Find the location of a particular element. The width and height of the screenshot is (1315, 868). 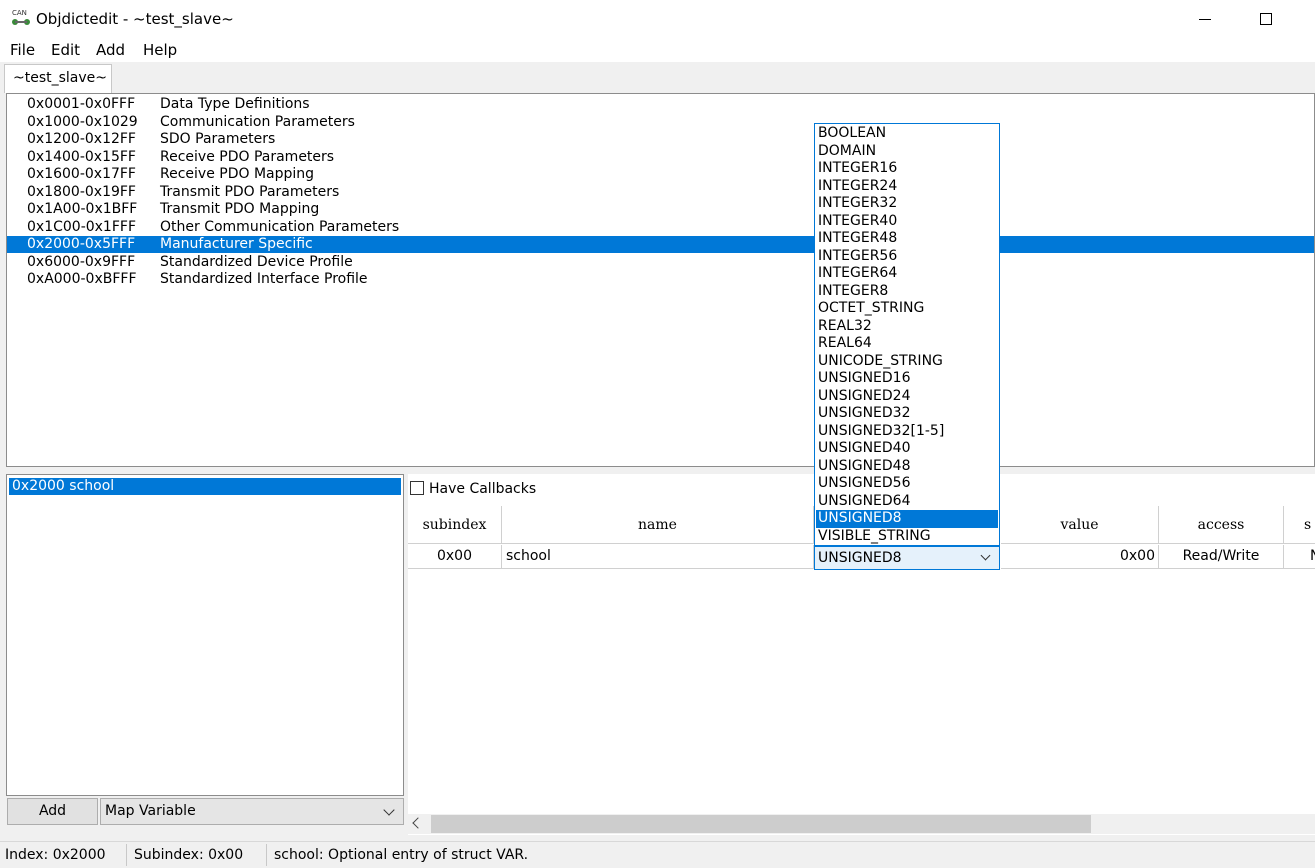

tab-test-slave: ~test_slave~ is located at coordinates (58, 78).